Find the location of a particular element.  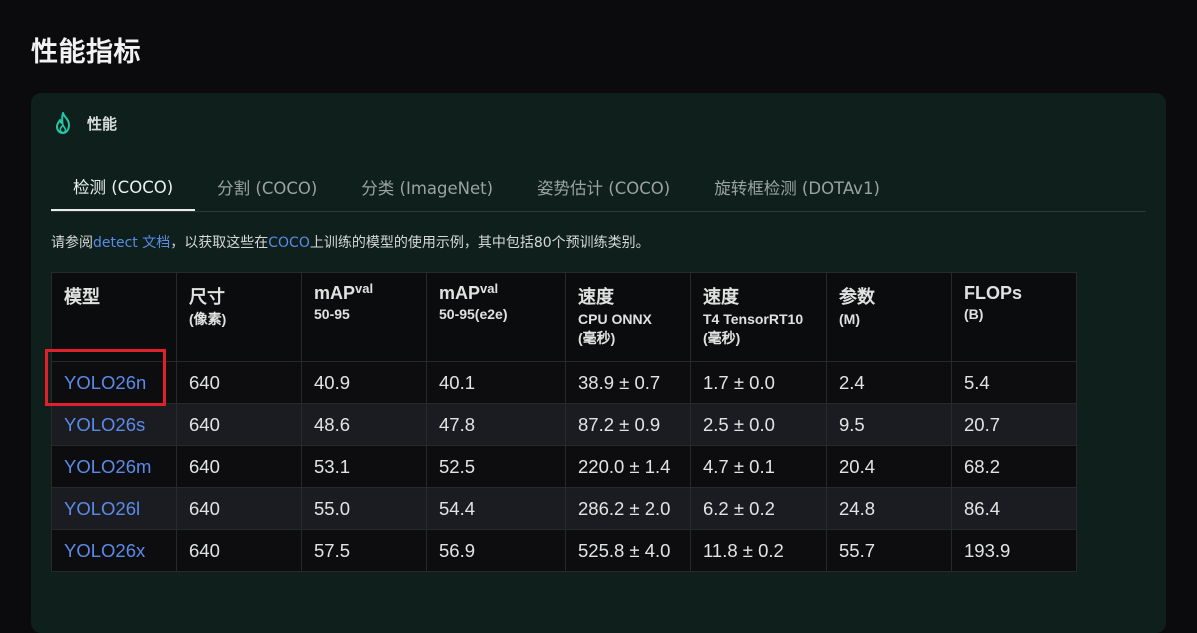

table-cell: 5.4 is located at coordinates (1014, 382).